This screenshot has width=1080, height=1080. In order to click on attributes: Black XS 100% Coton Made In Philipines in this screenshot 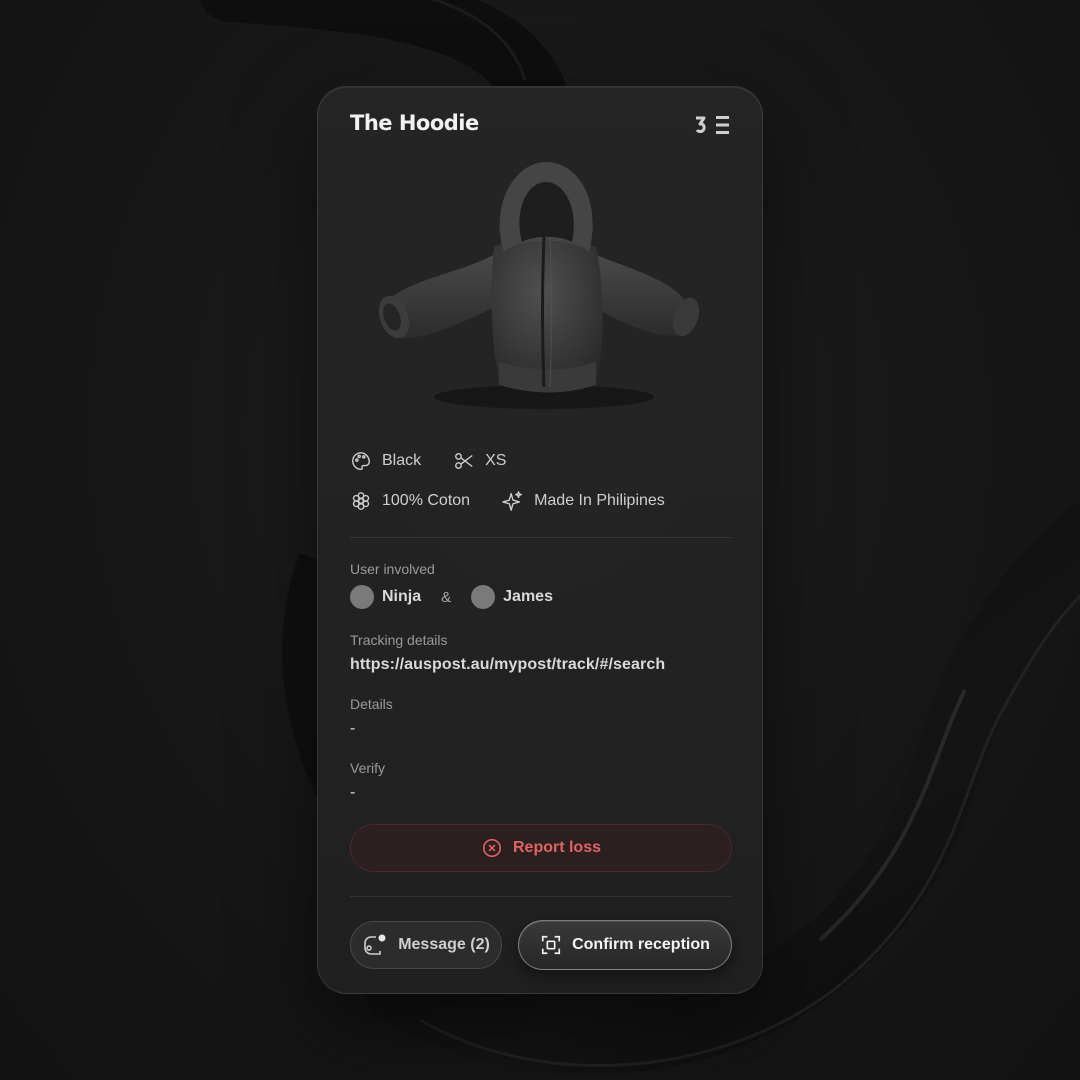, I will do `click(507, 489)`.